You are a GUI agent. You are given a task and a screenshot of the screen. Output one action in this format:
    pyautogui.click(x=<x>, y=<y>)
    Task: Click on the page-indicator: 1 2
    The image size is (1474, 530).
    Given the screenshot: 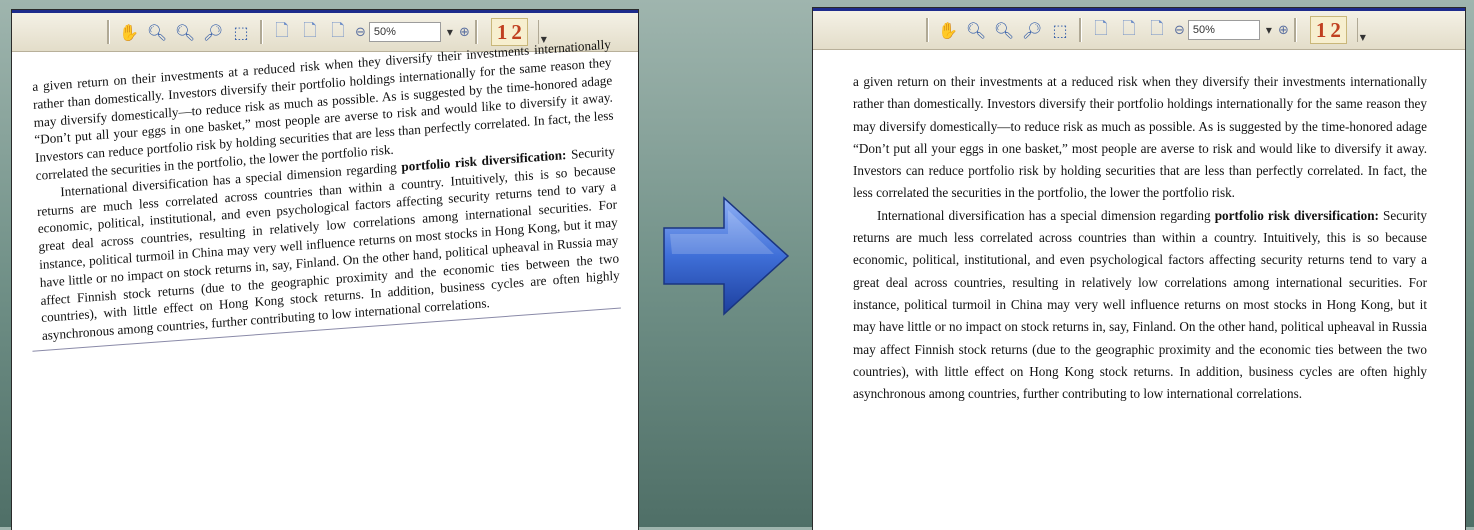 What is the action you would take?
    pyautogui.click(x=1328, y=30)
    